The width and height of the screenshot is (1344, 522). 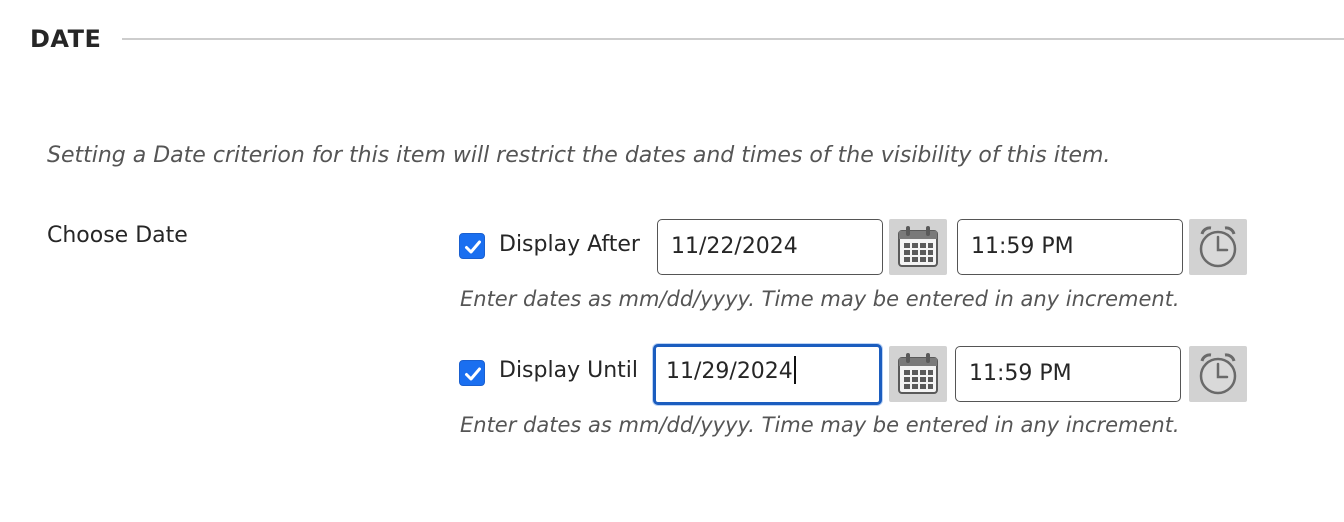 What do you see at coordinates (1022, 246) in the screenshot?
I see `display-after-time-value: 11:59 PM` at bounding box center [1022, 246].